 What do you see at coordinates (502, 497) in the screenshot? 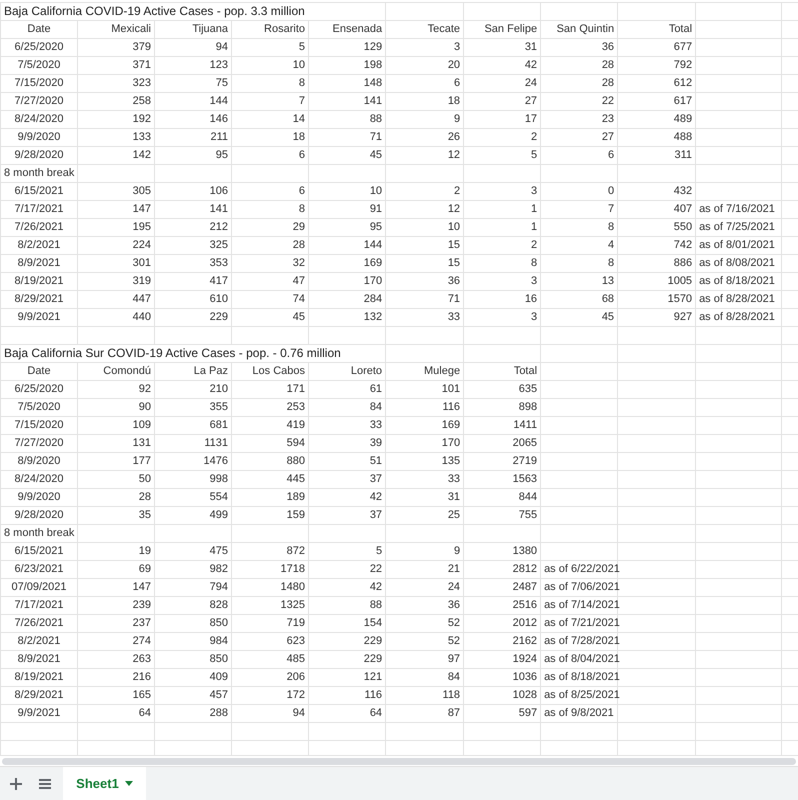
I see `table-cell: 844` at bounding box center [502, 497].